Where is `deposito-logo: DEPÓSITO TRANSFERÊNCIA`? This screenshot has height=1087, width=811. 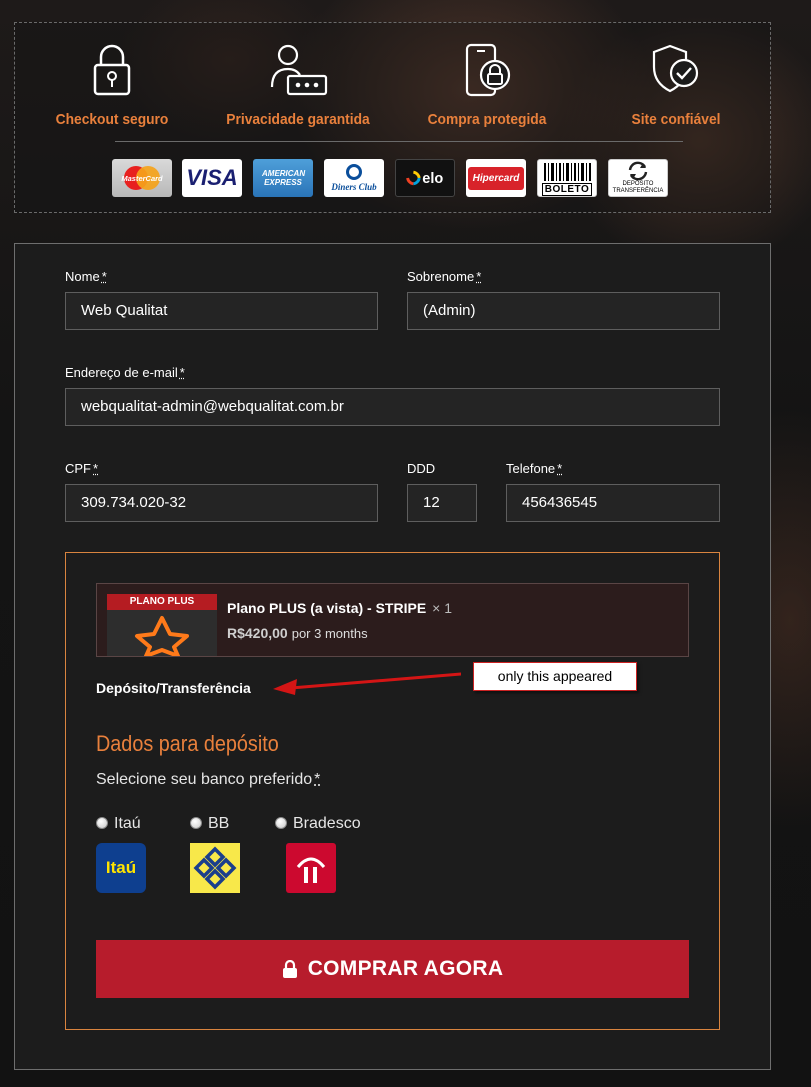
deposito-logo: DEPÓSITO TRANSFERÊNCIA is located at coordinates (638, 178).